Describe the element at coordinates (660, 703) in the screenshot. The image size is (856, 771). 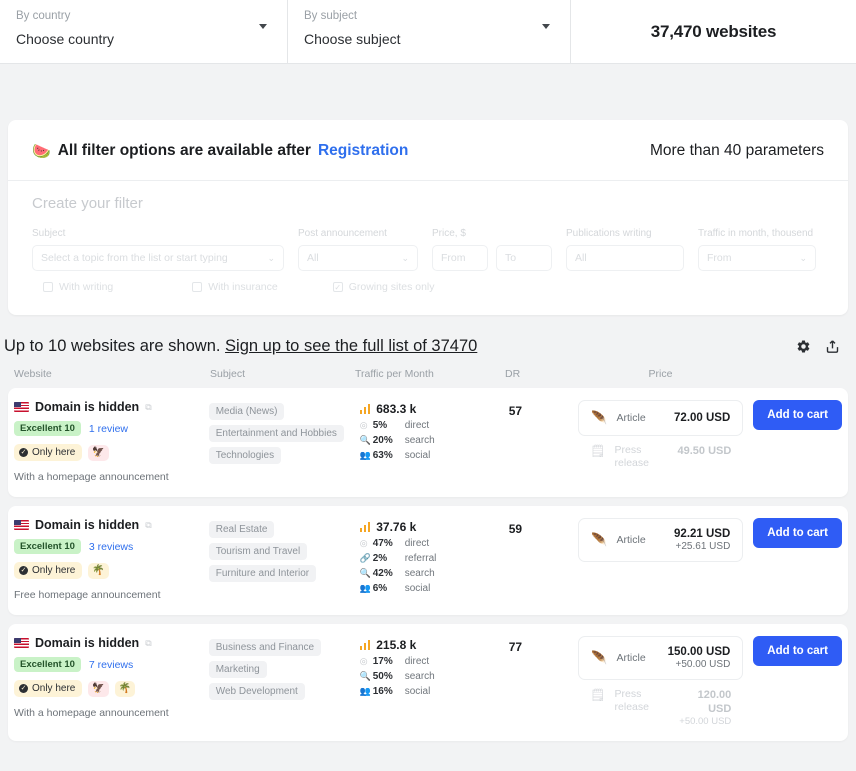
I see `secondary-price: 🗒 Press release 120.00 USD +50.00 USD` at that location.